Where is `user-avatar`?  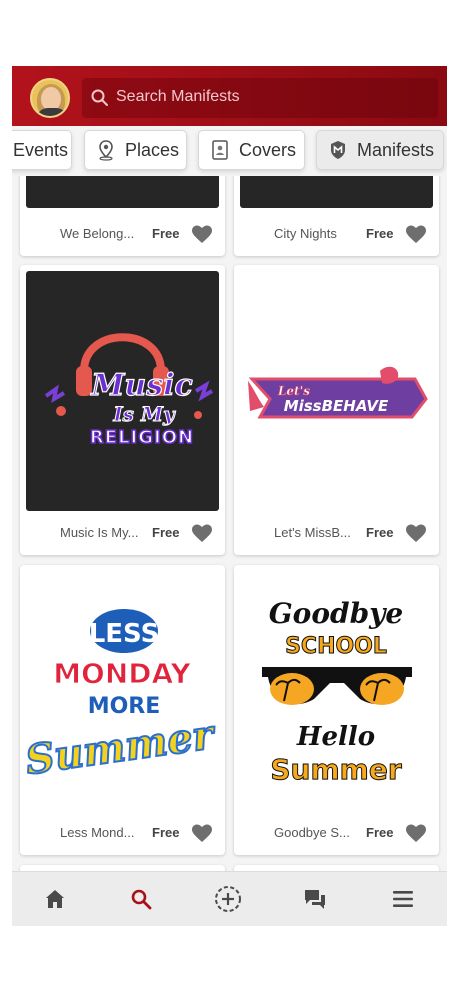
user-avatar is located at coordinates (50, 98).